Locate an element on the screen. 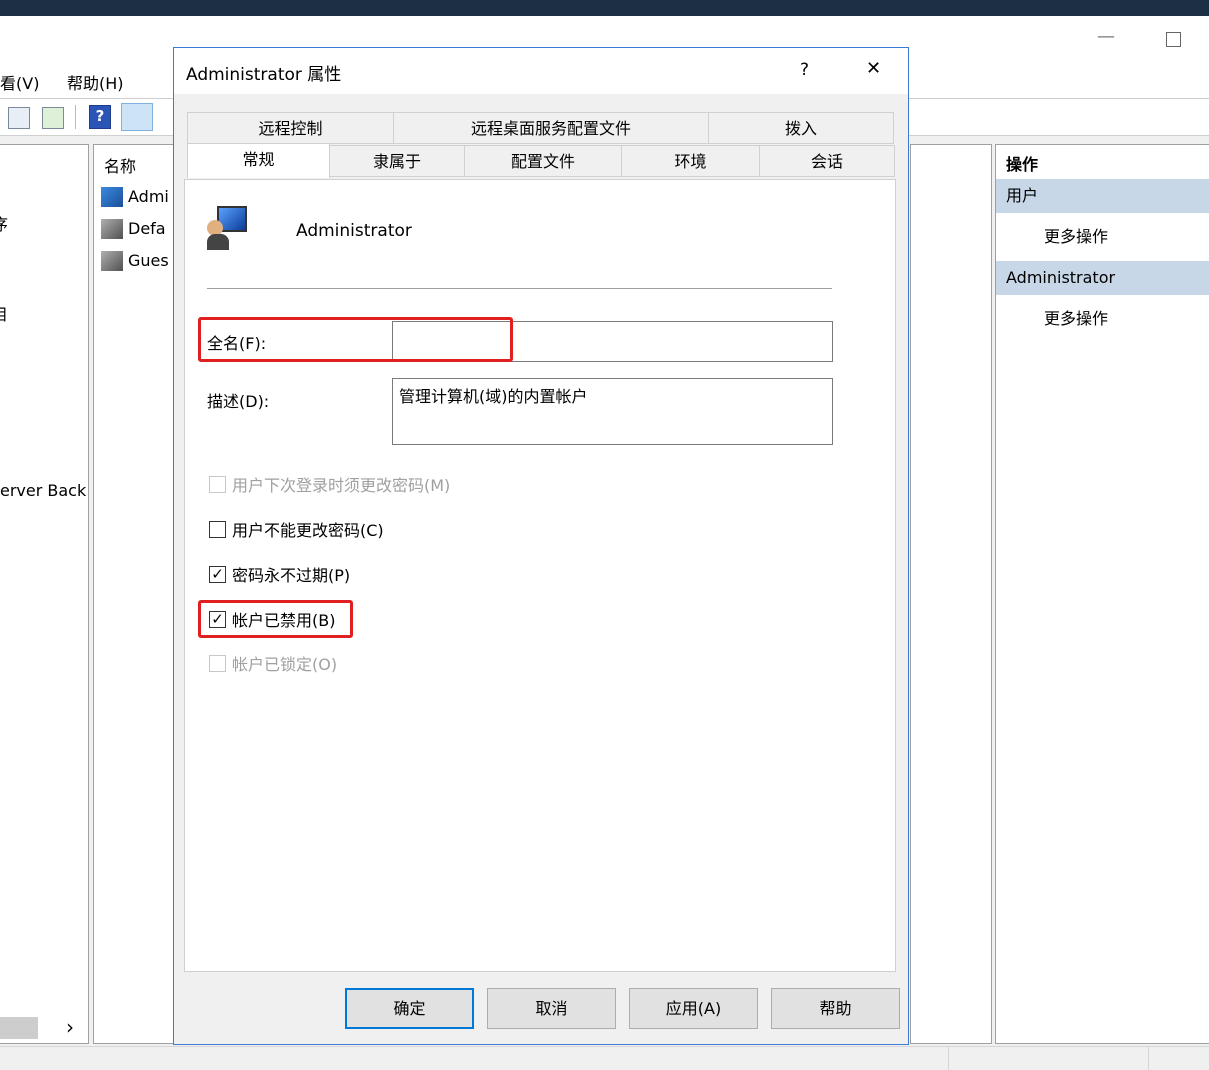  password-never-expires-checkbox: ✓ is located at coordinates (217, 573).